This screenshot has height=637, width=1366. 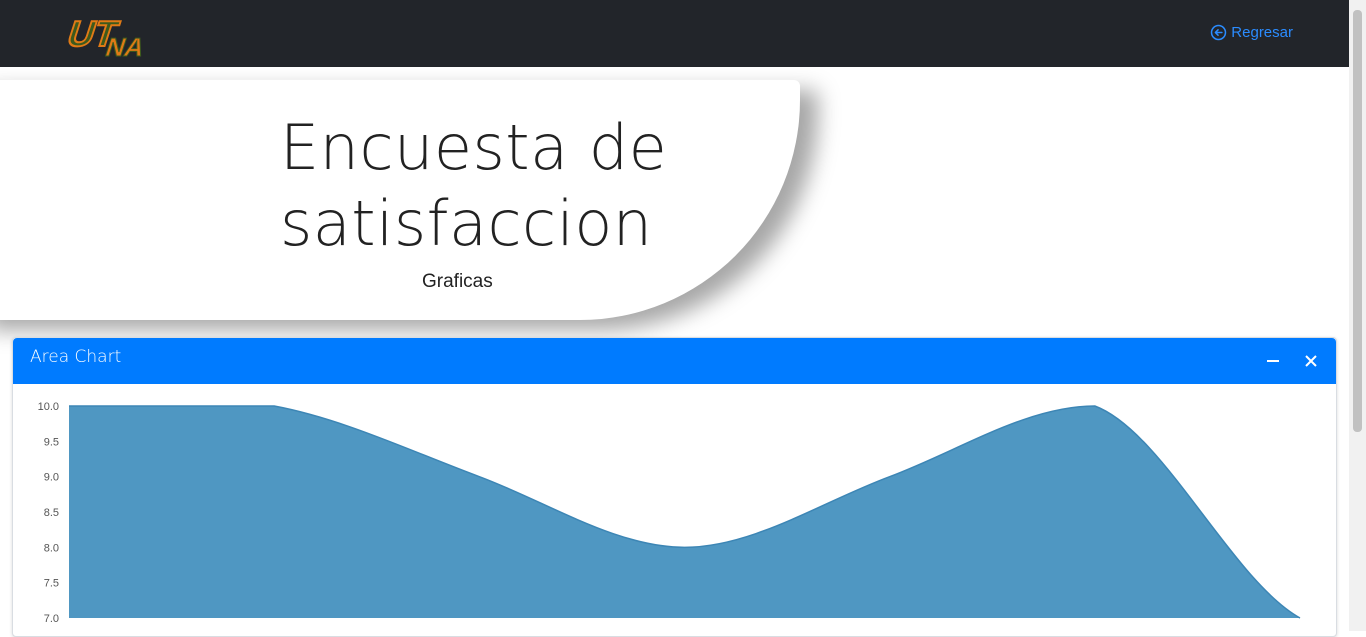 What do you see at coordinates (1262, 32) in the screenshot?
I see `regresar-label: Regresar` at bounding box center [1262, 32].